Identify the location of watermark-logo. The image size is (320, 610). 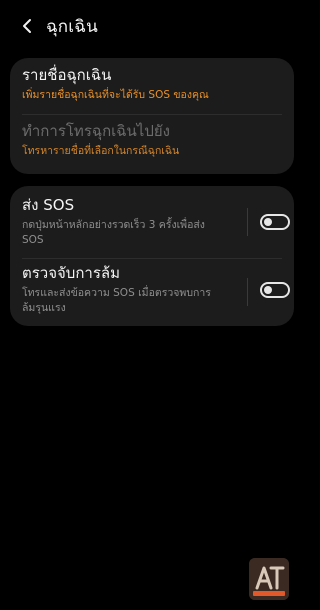
(269, 579).